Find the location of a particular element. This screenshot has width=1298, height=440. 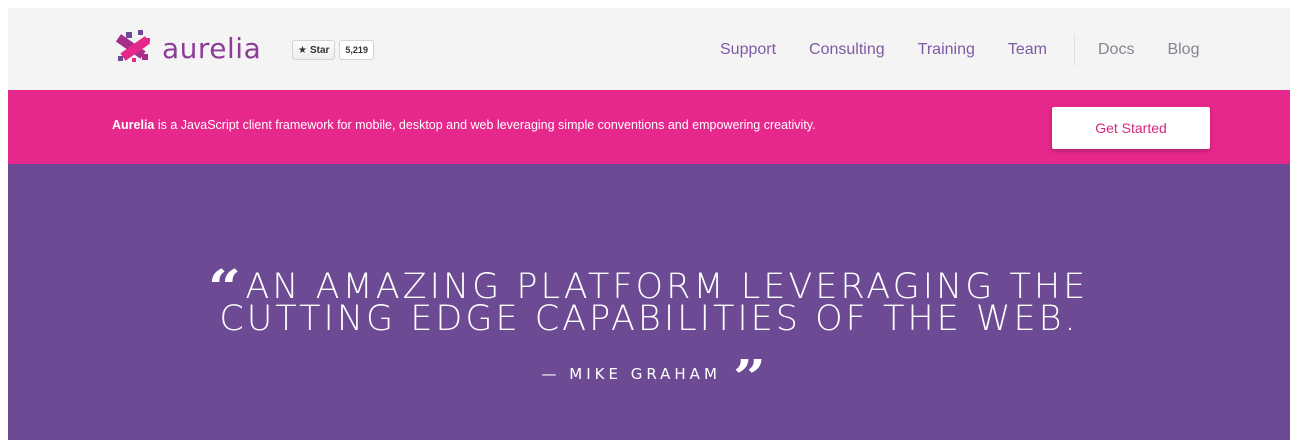

close-quote-icon: ” is located at coordinates (749, 378).